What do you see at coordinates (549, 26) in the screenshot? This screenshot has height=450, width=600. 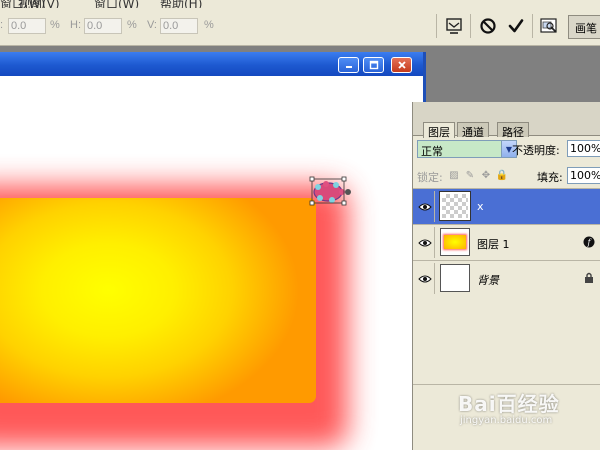 I see `file-browser-icon` at bounding box center [549, 26].